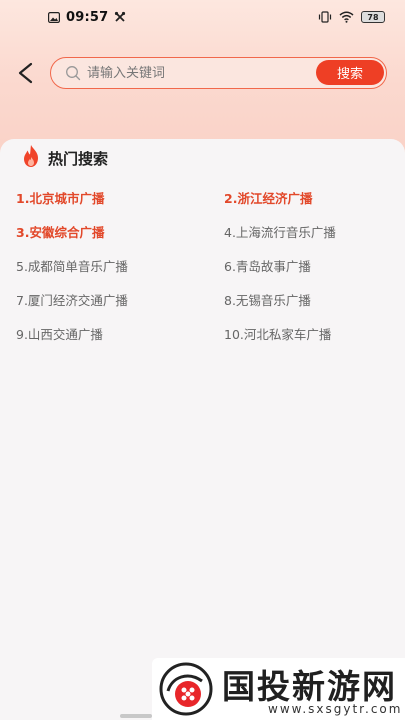 This screenshot has width=405, height=720. Describe the element at coordinates (54, 17) in the screenshot. I see `image-icon` at that location.